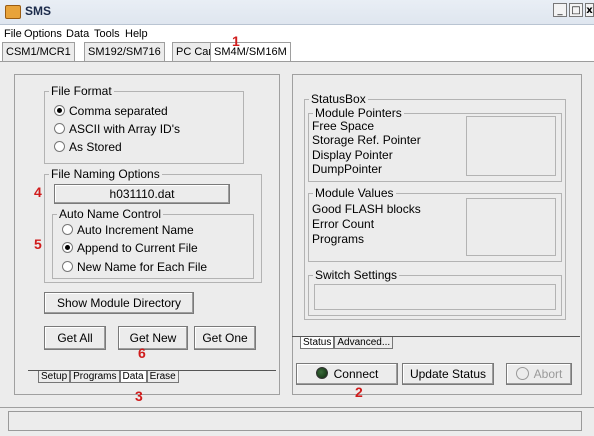  Describe the element at coordinates (359, 392) in the screenshot. I see `annotation-2: 2` at that location.